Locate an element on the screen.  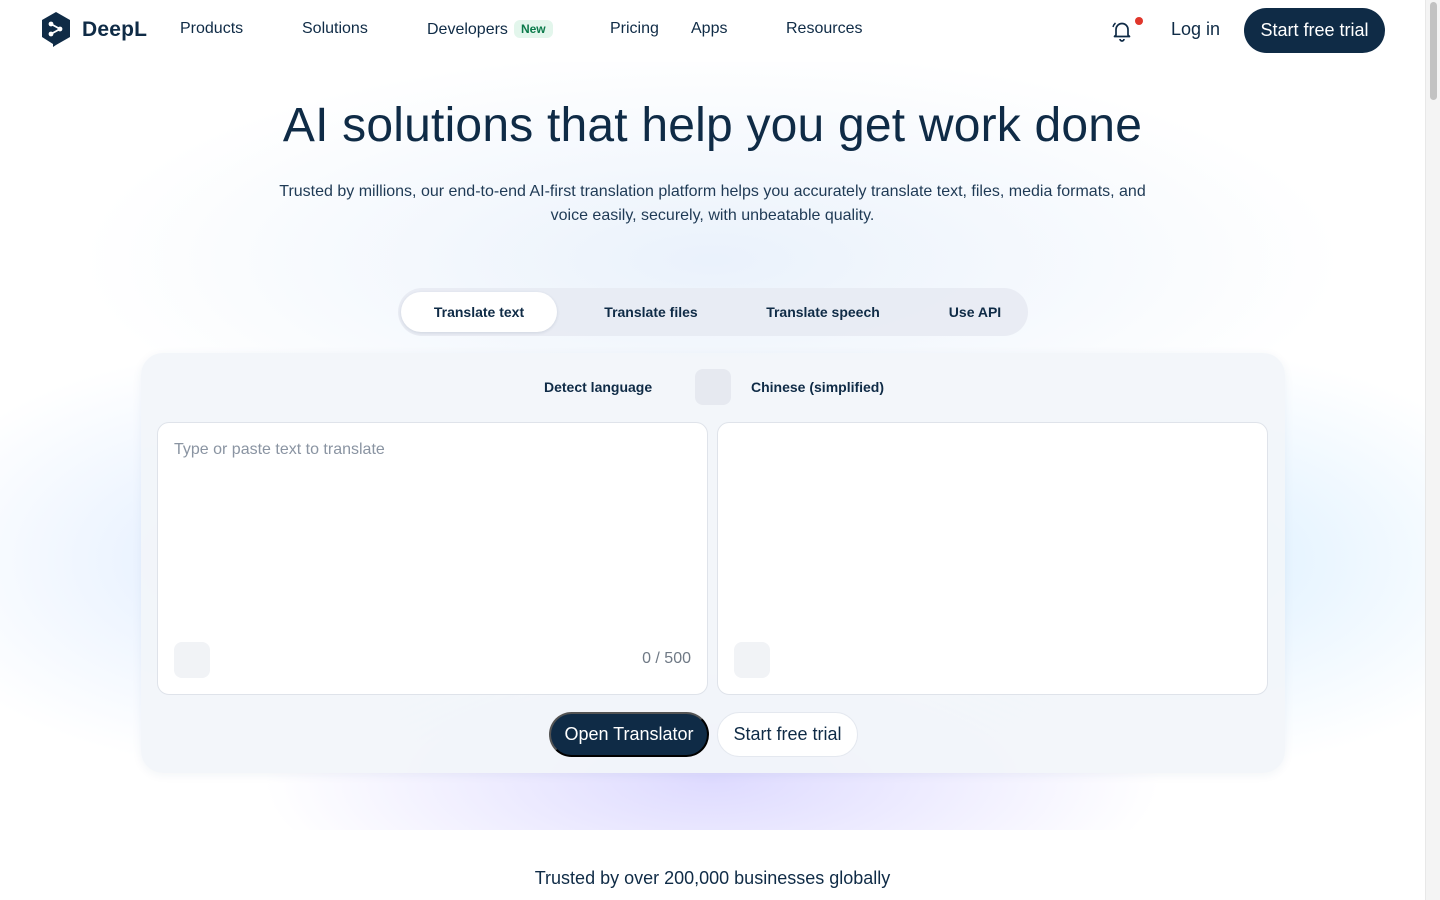
output-action-button is located at coordinates (752, 660).